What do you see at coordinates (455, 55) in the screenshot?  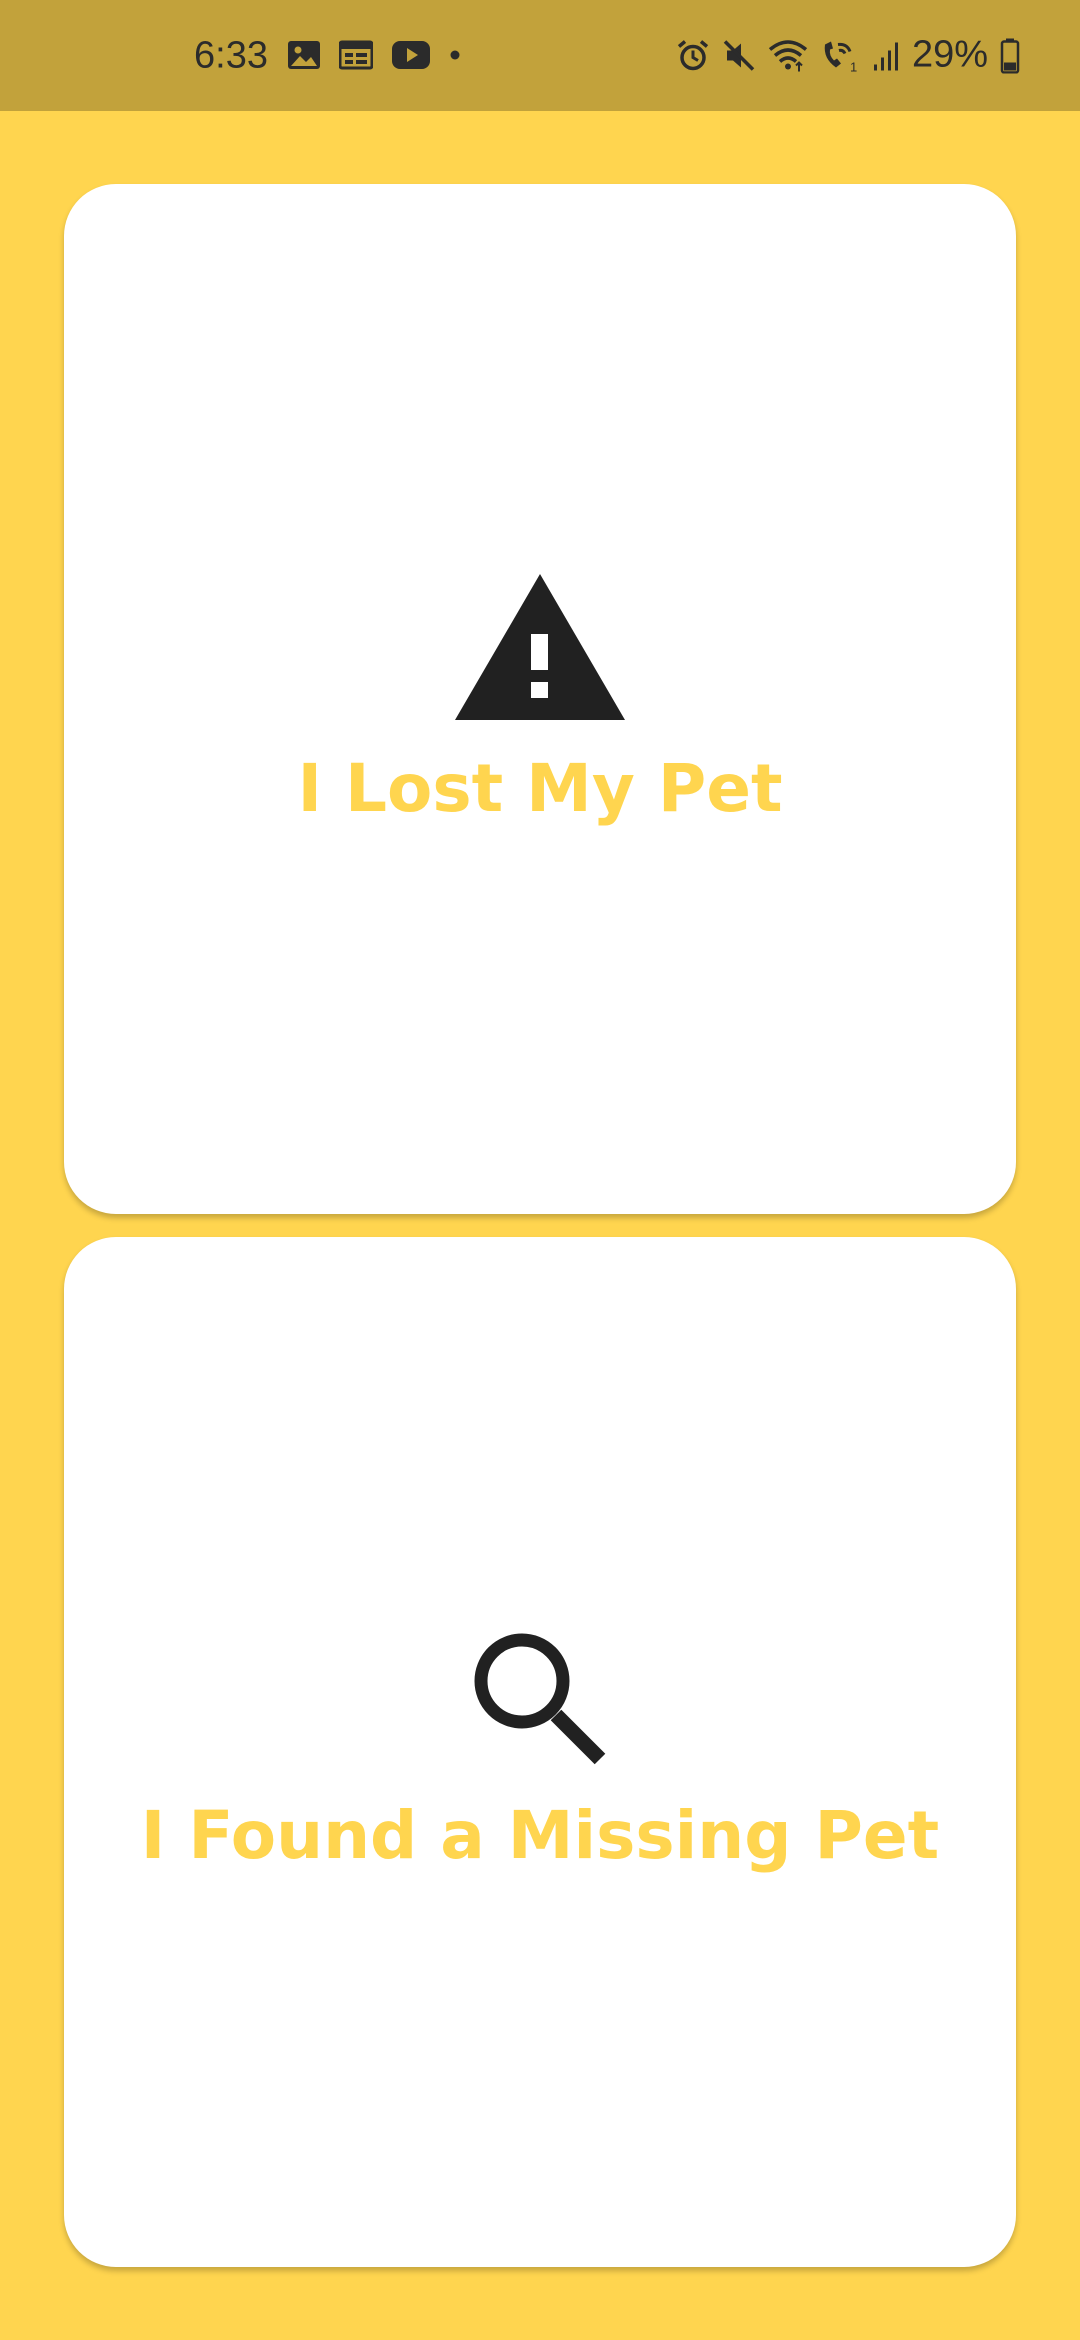 I see `notification-dot-icon` at bounding box center [455, 55].